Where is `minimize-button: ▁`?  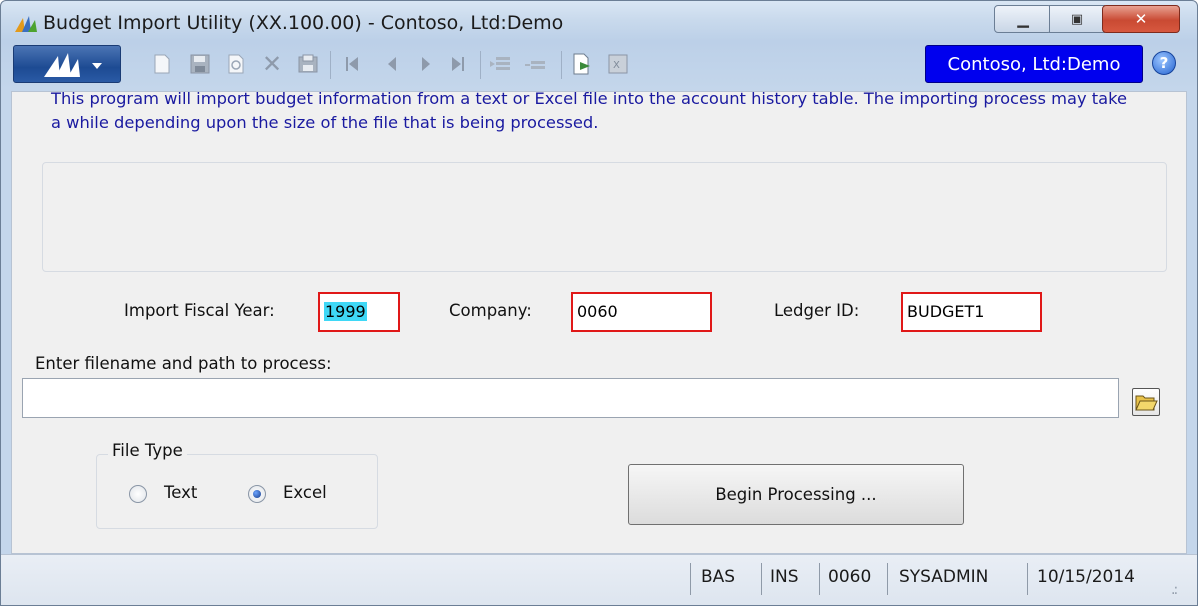 minimize-button: ▁ is located at coordinates (1023, 19).